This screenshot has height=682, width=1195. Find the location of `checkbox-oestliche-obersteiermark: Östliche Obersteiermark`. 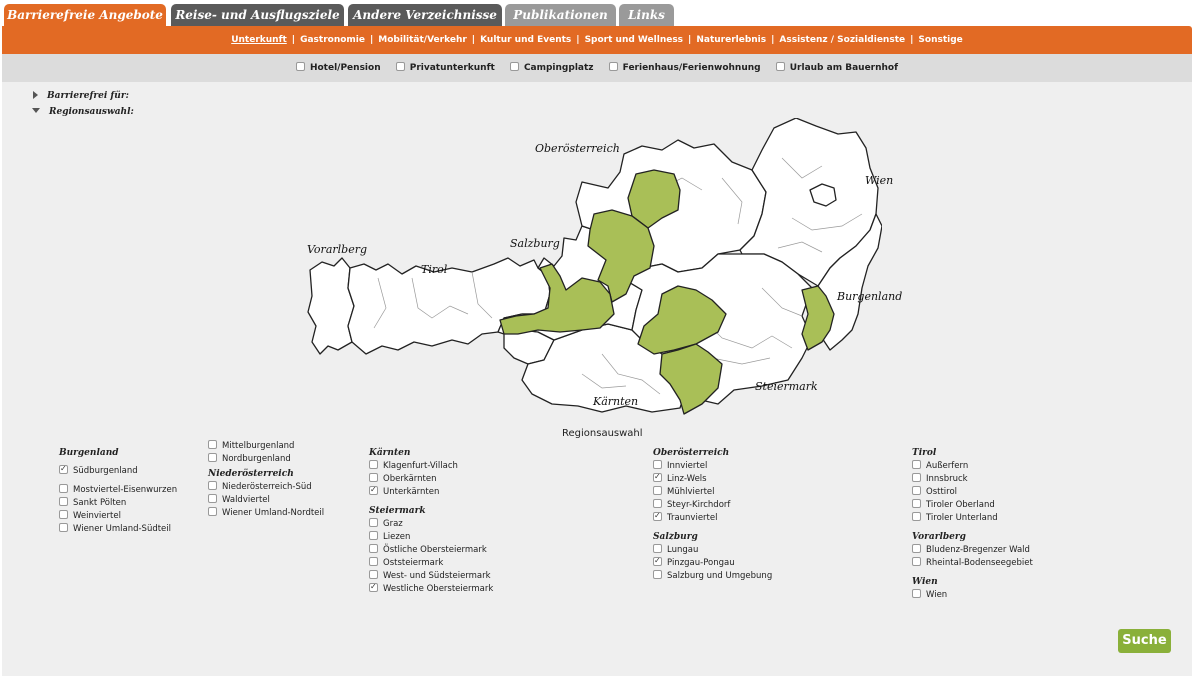

checkbox-oestliche-obersteiermark: Östliche Obersteiermark is located at coordinates (431, 550).